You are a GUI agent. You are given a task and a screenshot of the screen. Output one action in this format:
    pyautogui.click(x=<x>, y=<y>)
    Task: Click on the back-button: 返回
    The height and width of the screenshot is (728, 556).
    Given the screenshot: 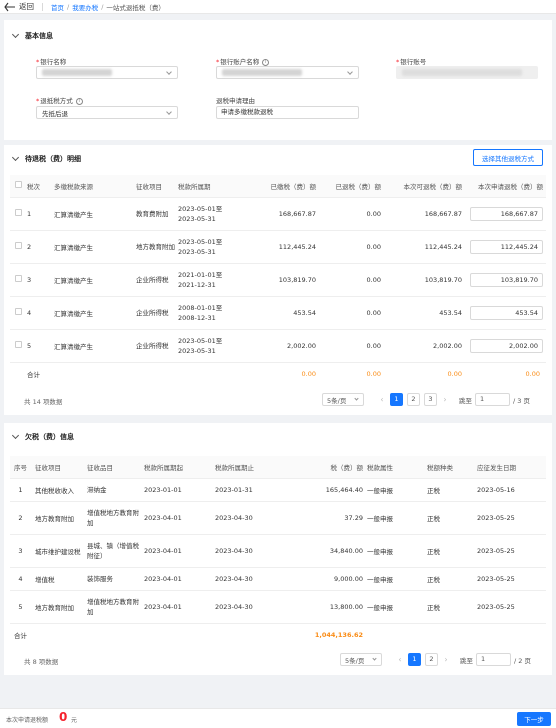 What is the action you would take?
    pyautogui.click(x=19, y=6)
    